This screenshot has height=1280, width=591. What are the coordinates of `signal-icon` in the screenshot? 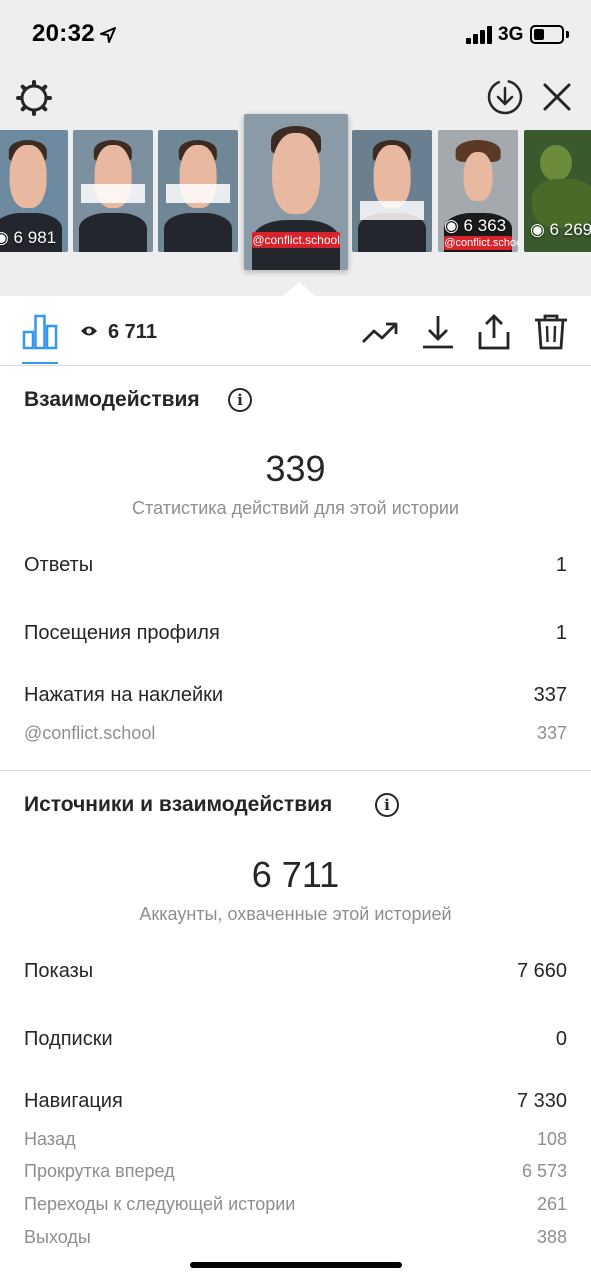 It's located at (479, 35).